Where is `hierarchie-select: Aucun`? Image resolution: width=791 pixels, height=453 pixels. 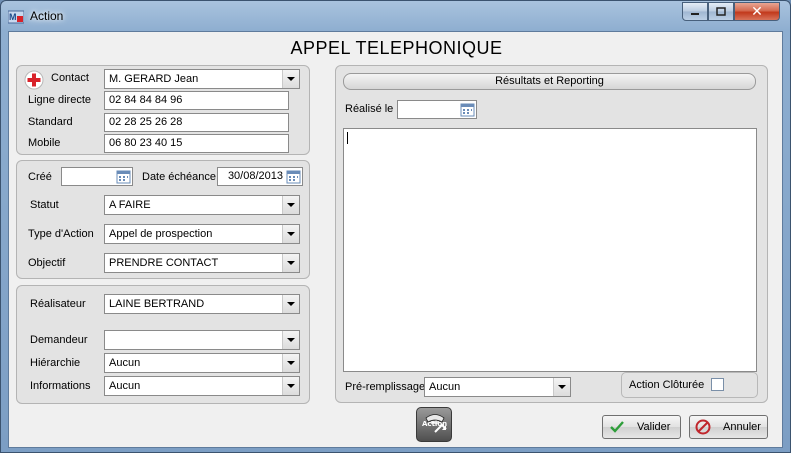
hierarchie-select: Aucun is located at coordinates (202, 363).